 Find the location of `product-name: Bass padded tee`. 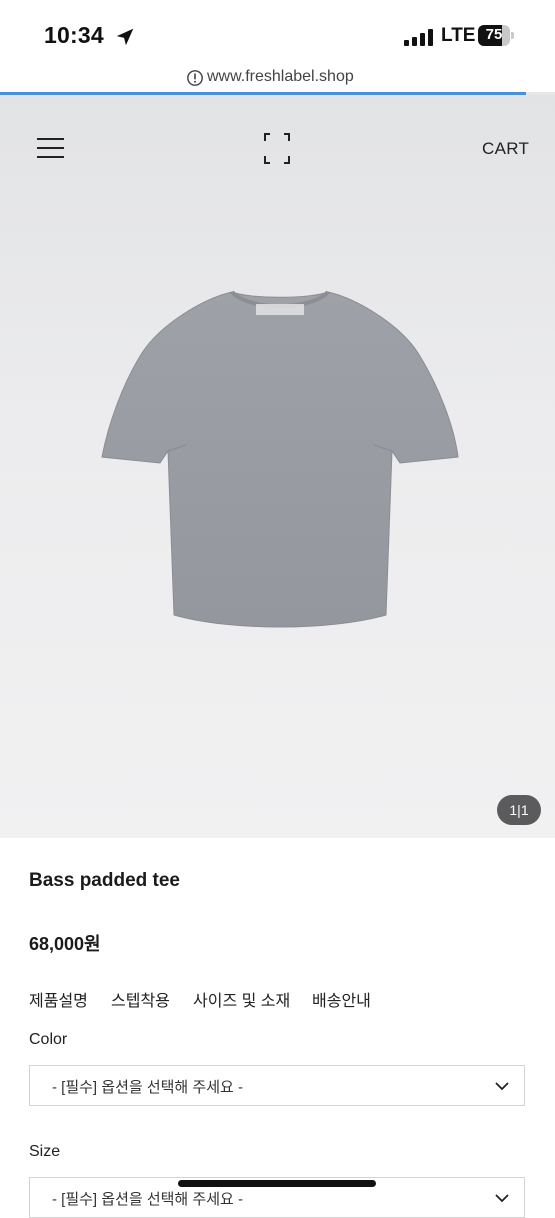

product-name: Bass padded tee is located at coordinates (104, 880).